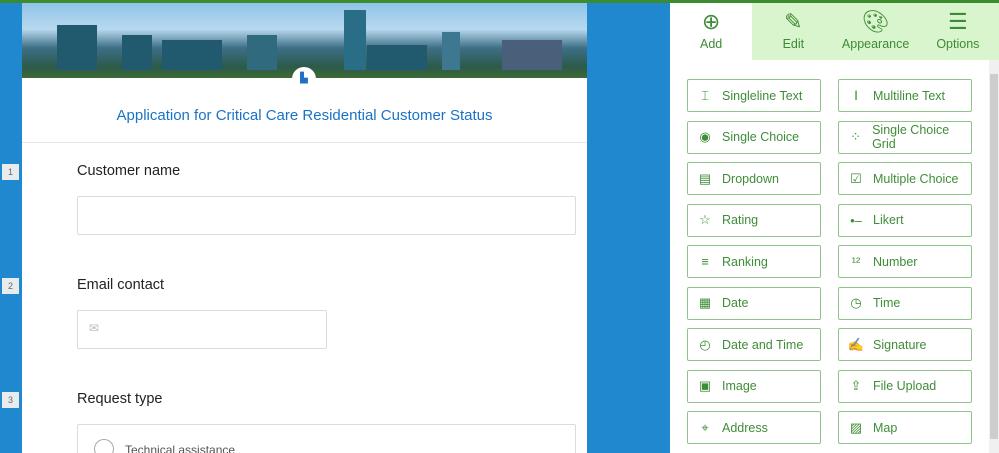  What do you see at coordinates (705, 261) in the screenshot?
I see `field-type-icon: ≡` at bounding box center [705, 261].